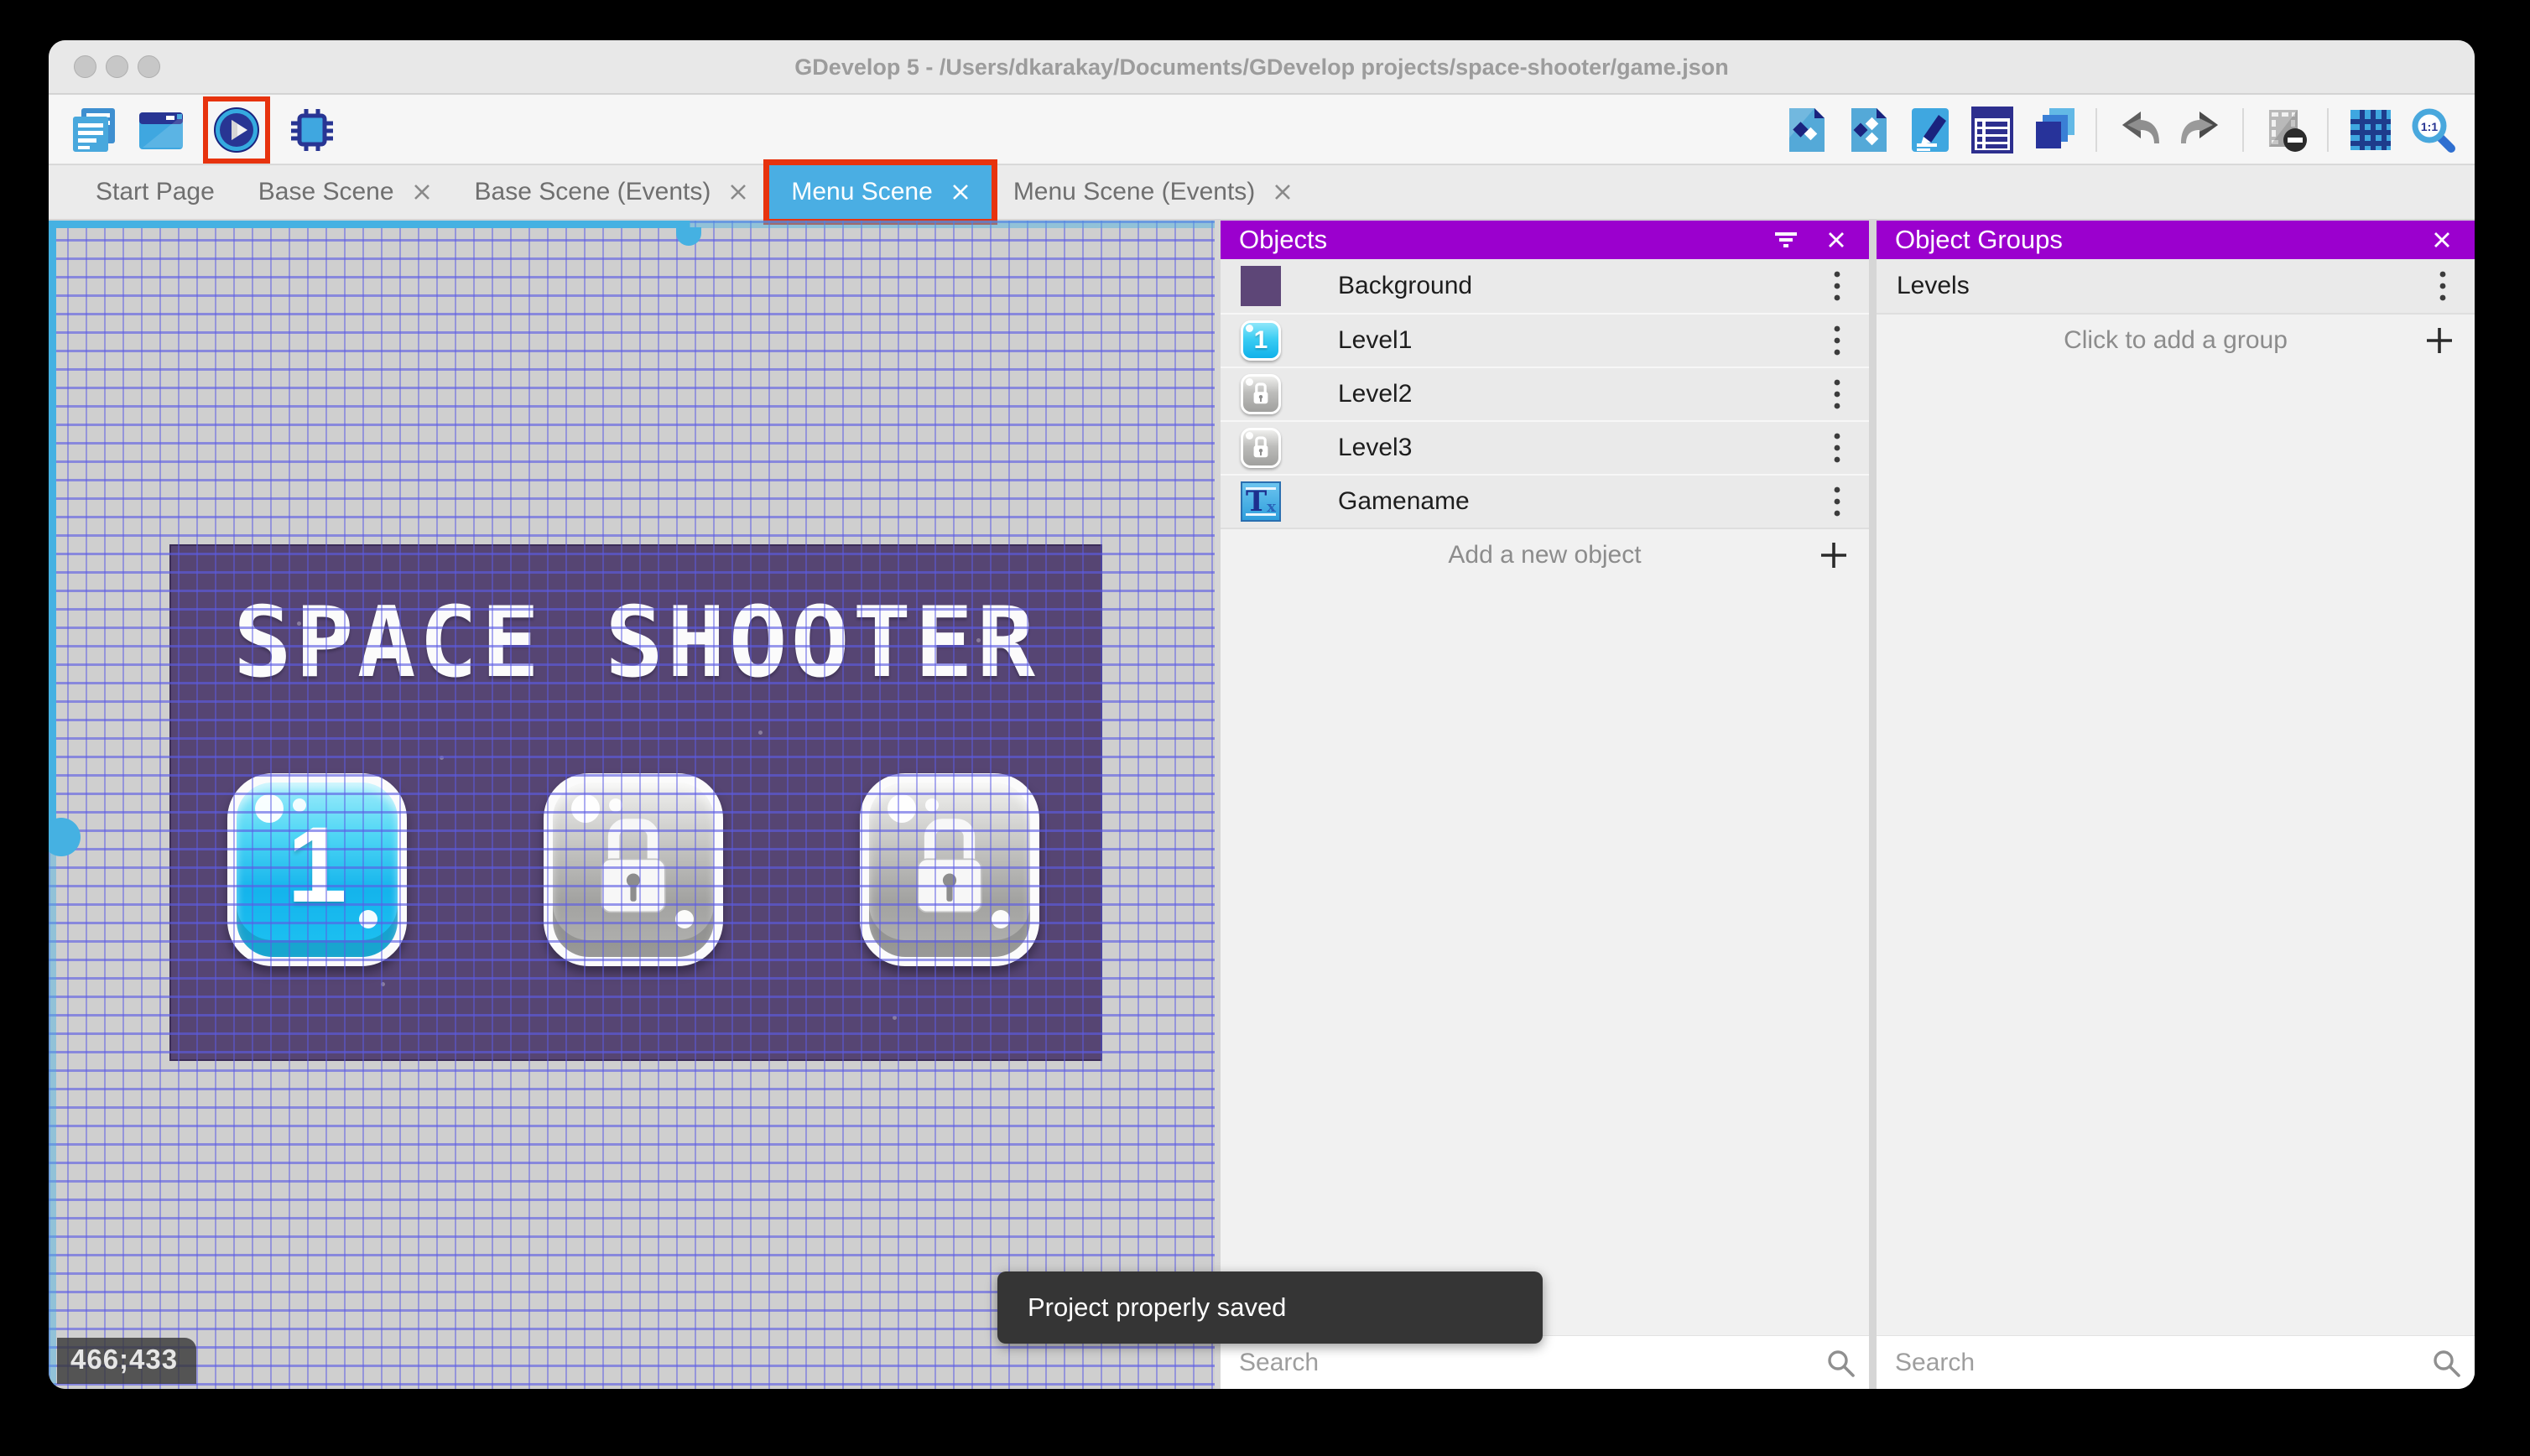 The width and height of the screenshot is (2530, 1456). What do you see at coordinates (632, 224) in the screenshot?
I see `horizontal-scrollbar` at bounding box center [632, 224].